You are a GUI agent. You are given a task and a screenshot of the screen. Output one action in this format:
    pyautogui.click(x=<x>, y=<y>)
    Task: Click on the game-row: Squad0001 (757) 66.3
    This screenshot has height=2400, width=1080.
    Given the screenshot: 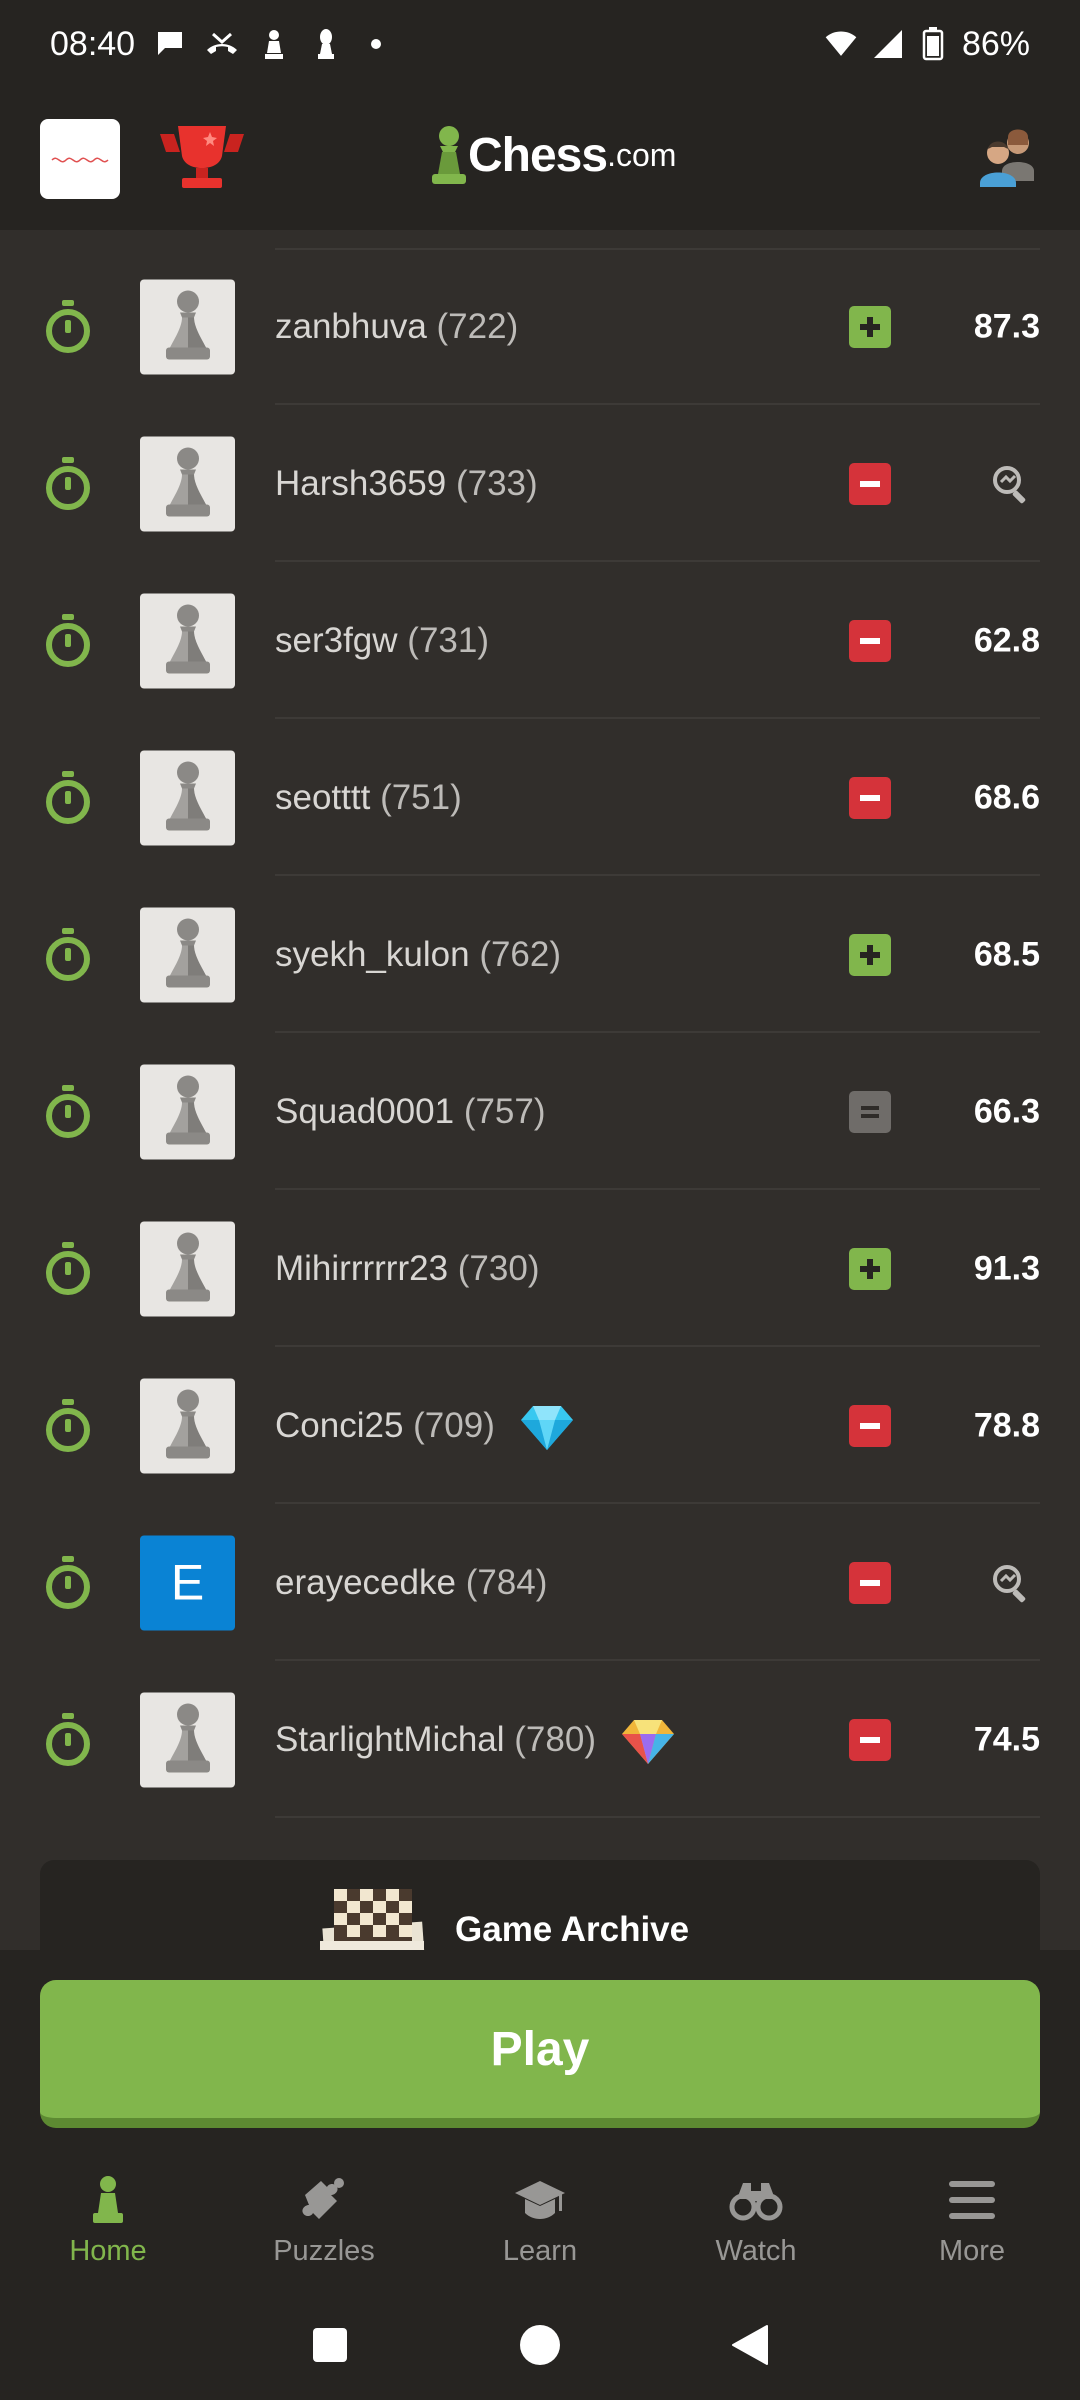 What is the action you would take?
    pyautogui.click(x=540, y=1111)
    